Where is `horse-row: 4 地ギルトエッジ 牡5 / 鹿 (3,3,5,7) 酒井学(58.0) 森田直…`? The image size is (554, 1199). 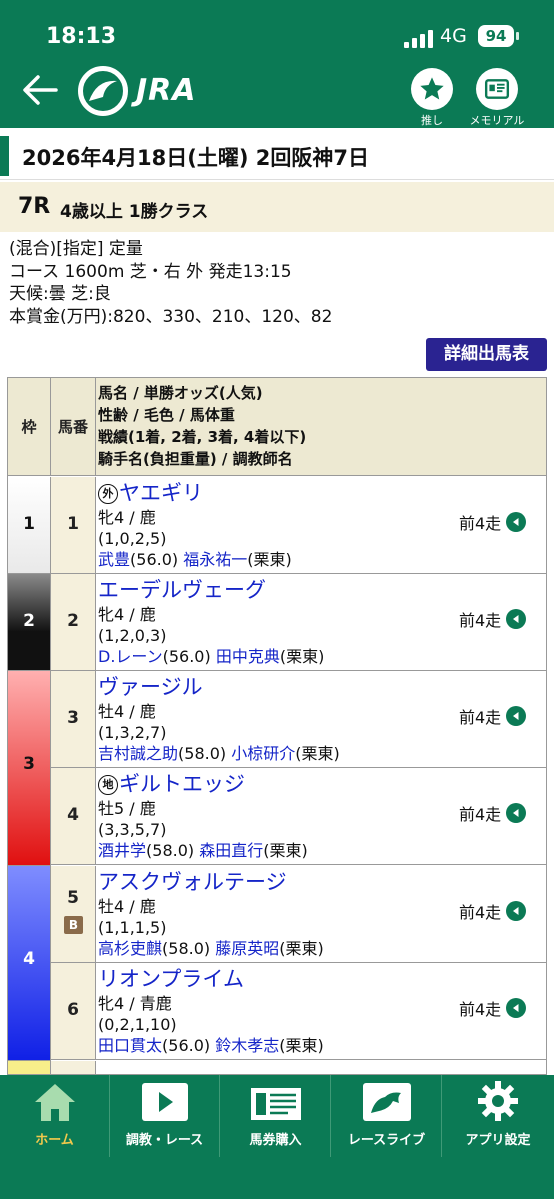 horse-row: 4 地ギルトエッジ 牡5 / 鹿 (3,3,5,7) 酒井学(58.0) 森田直… is located at coordinates (298, 816).